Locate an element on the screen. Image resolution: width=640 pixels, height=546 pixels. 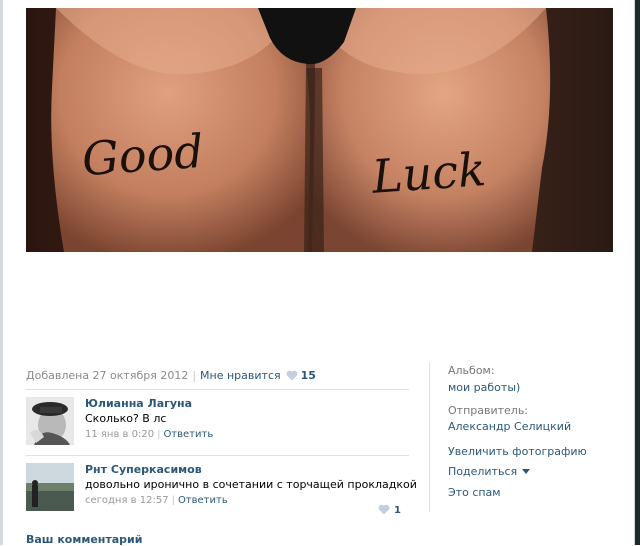
tattoo-text-good: Good is located at coordinates (143, 155).